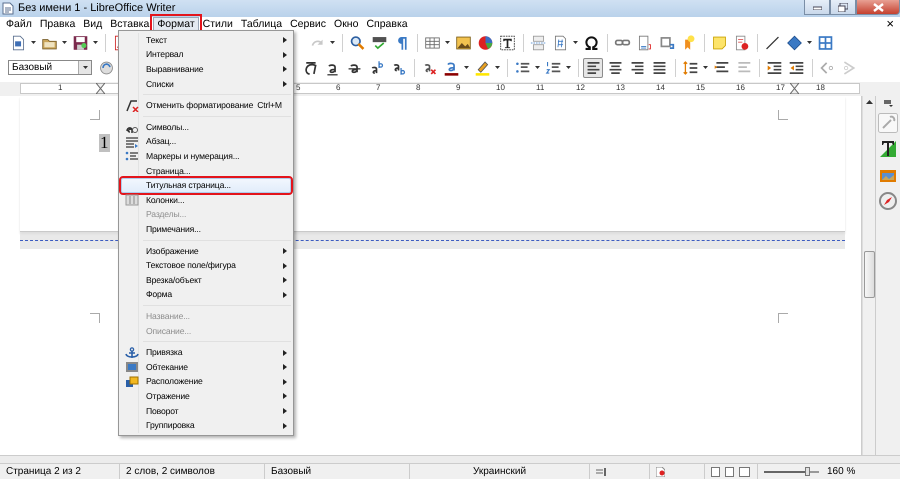  Describe the element at coordinates (206, 105) in the screenshot. I see `menu-item: Отменить форматирование Ctrl+M` at that location.